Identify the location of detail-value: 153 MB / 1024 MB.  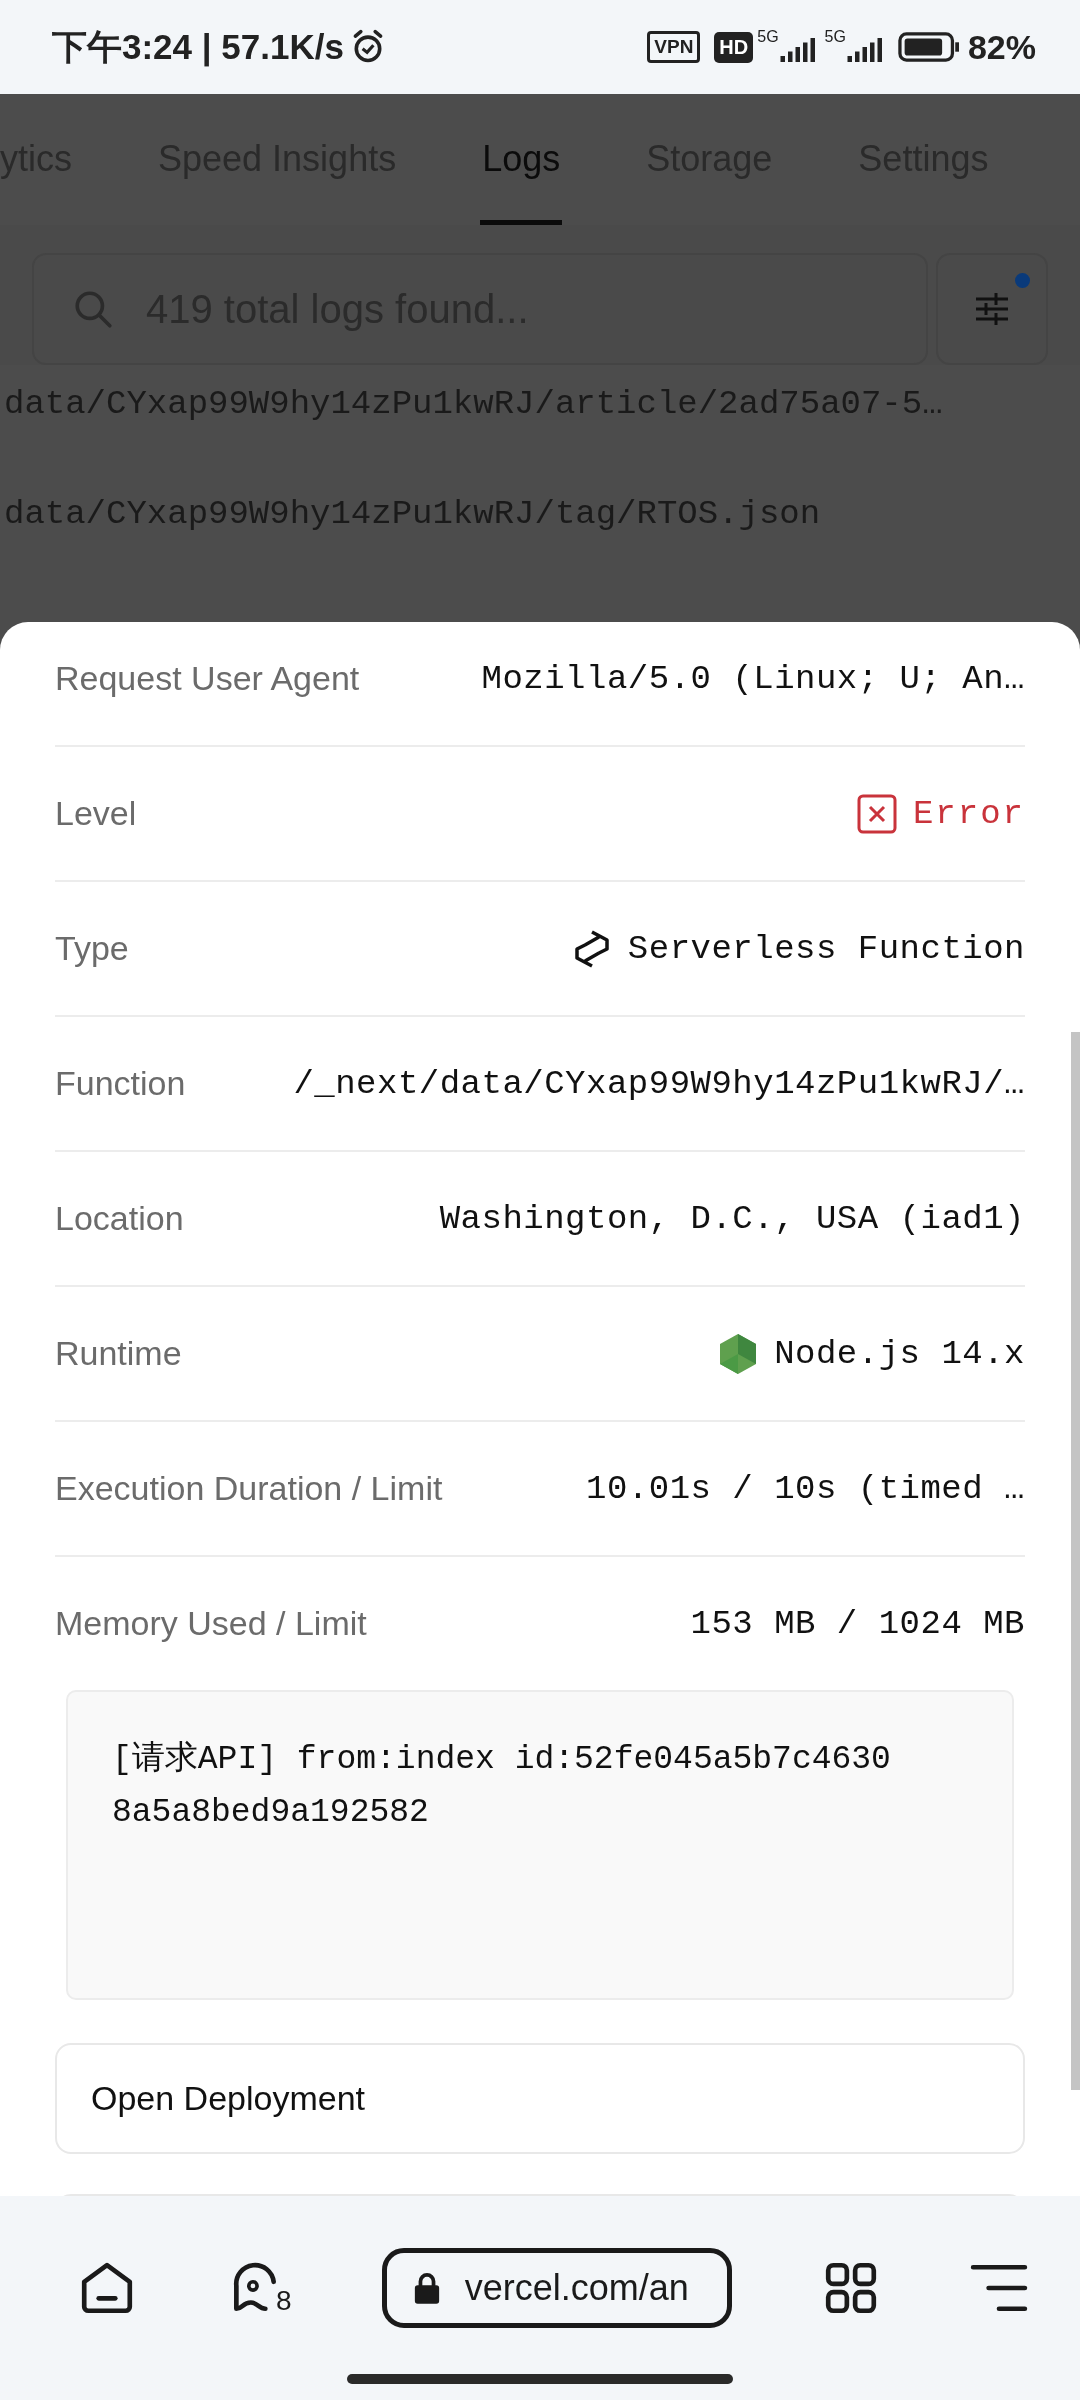
(857, 1623).